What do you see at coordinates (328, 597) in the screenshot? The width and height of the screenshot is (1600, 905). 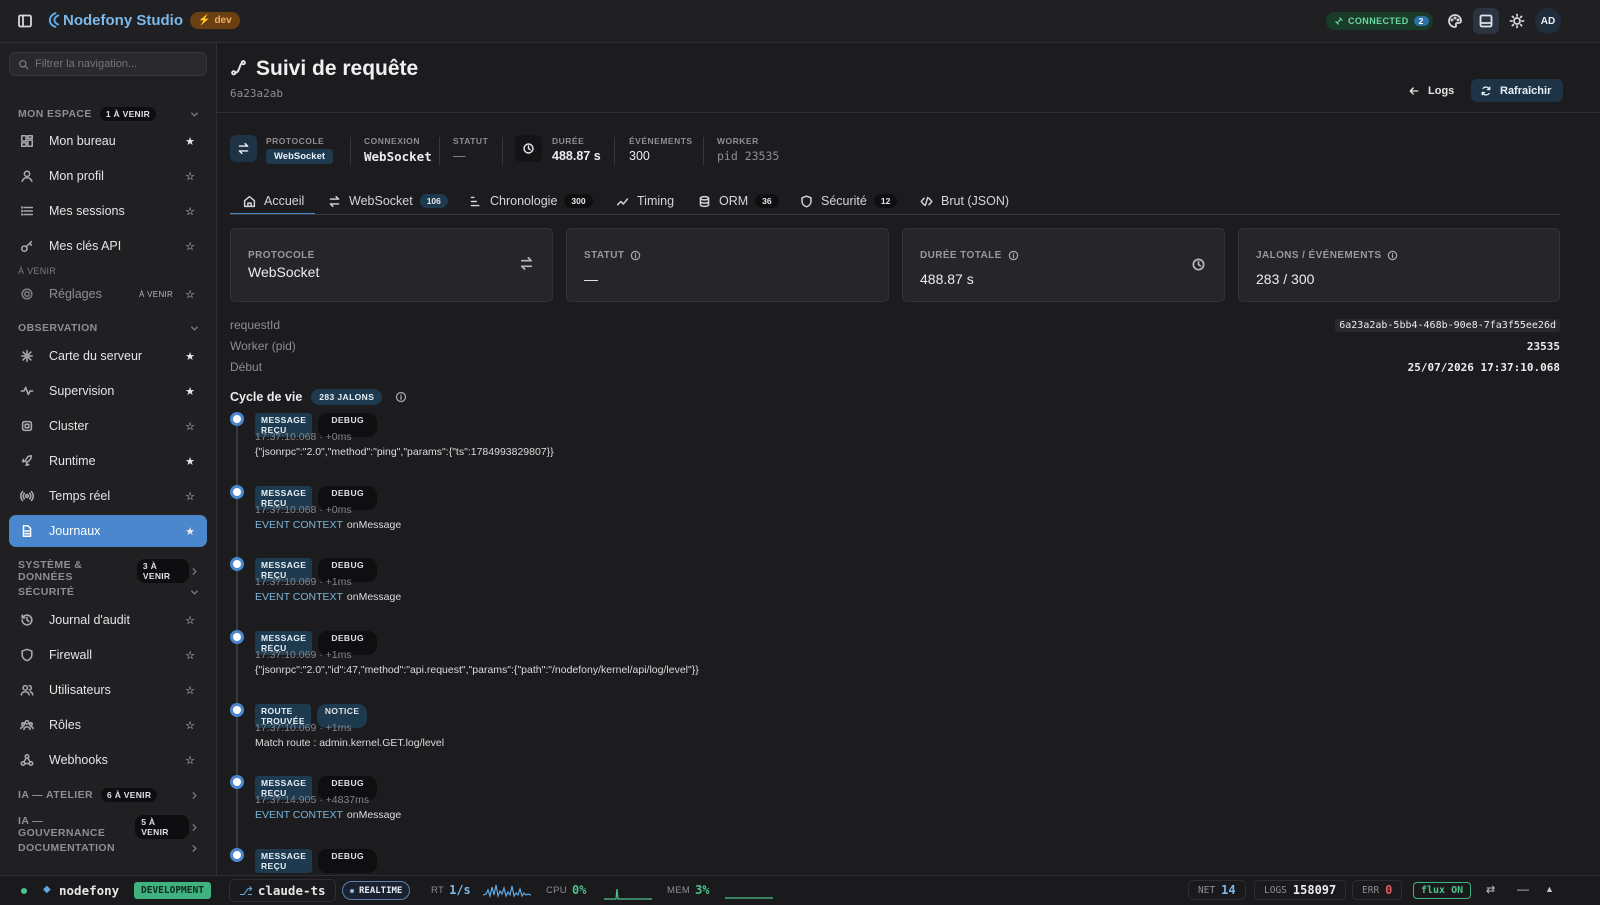 I see `event-message: EVENT CONTEXT onMessage` at bounding box center [328, 597].